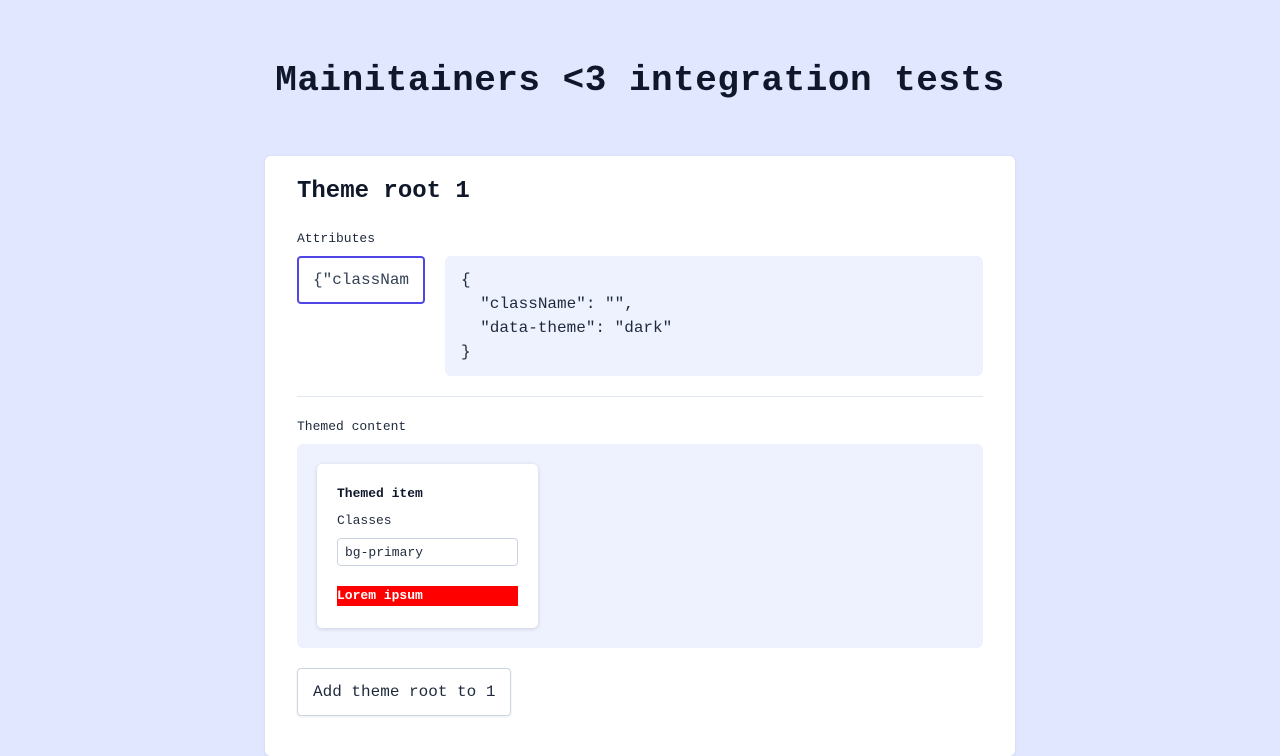 The image size is (1280, 756). I want to click on themed-sample-text: Lorem ipsum, so click(427, 596).